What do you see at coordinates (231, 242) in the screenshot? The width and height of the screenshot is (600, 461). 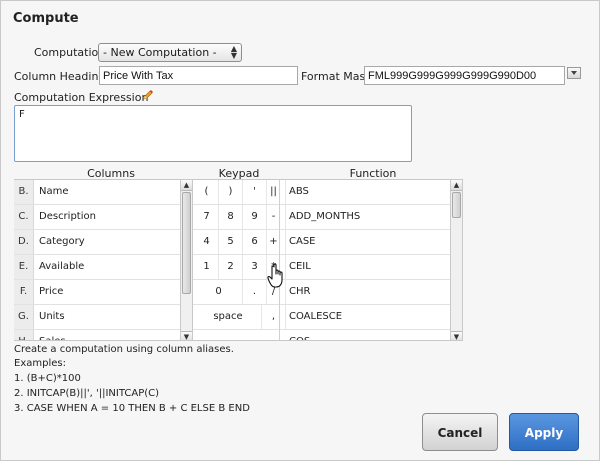 I see `keypad-key: 5` at bounding box center [231, 242].